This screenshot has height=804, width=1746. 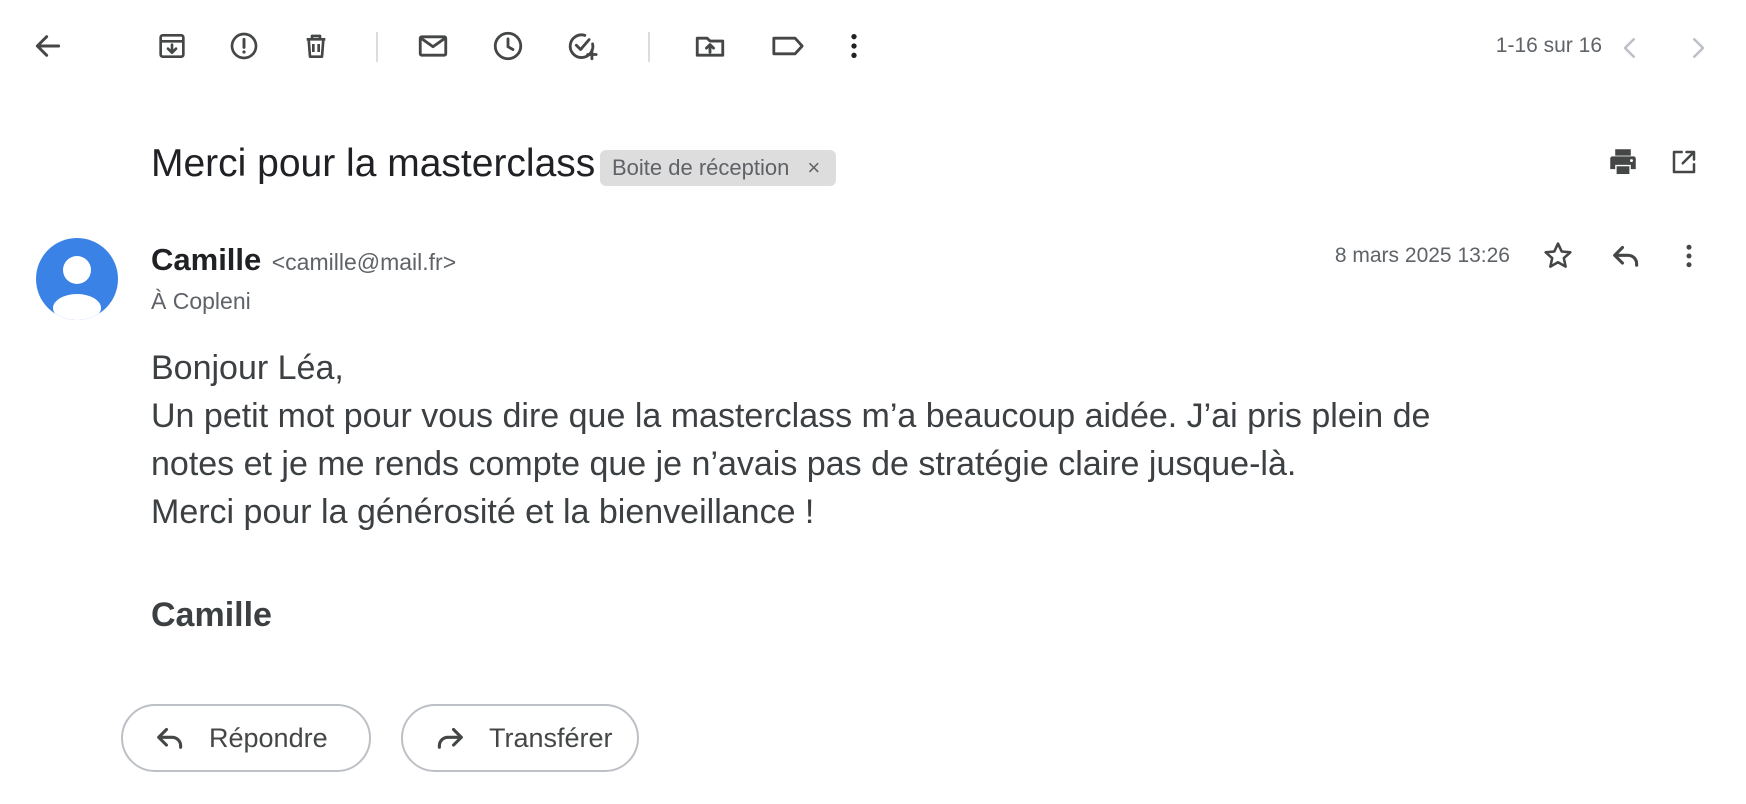 I want to click on sender-name: Camille, so click(x=206, y=259).